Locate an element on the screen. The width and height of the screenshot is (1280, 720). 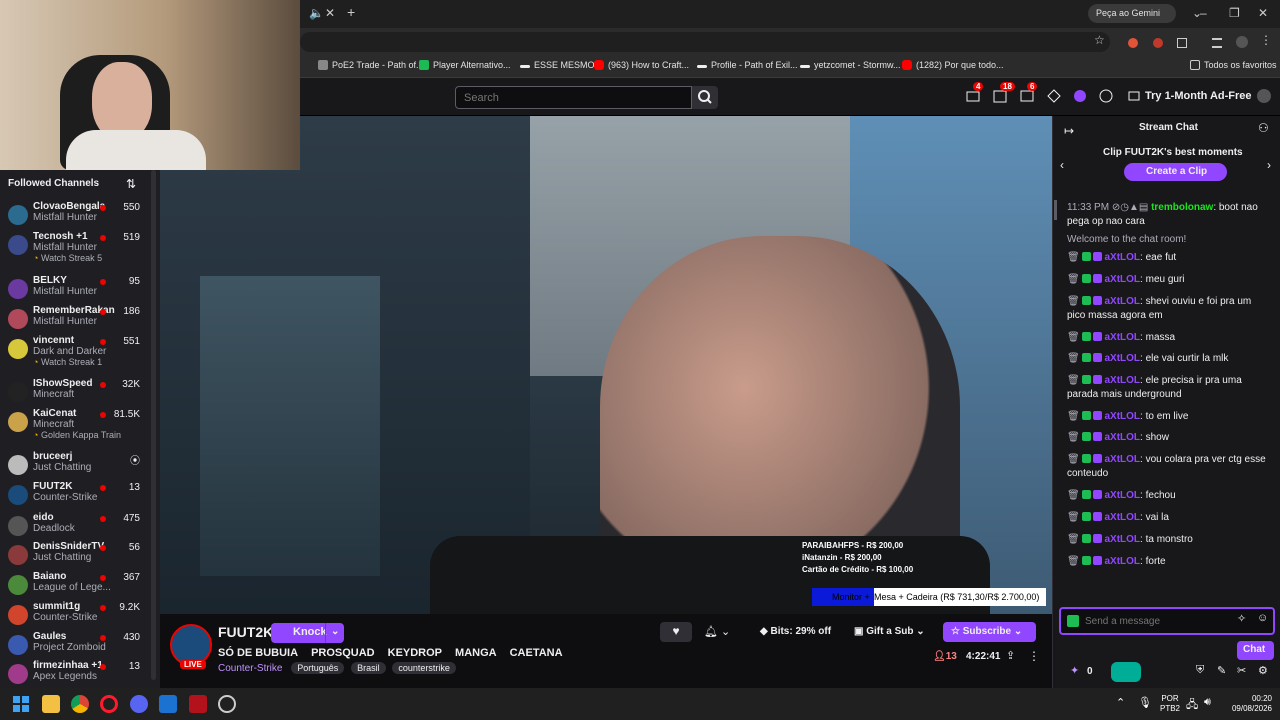
ad-free-button: Try 1-Month Ad-Free is located at coordinates (1198, 96).